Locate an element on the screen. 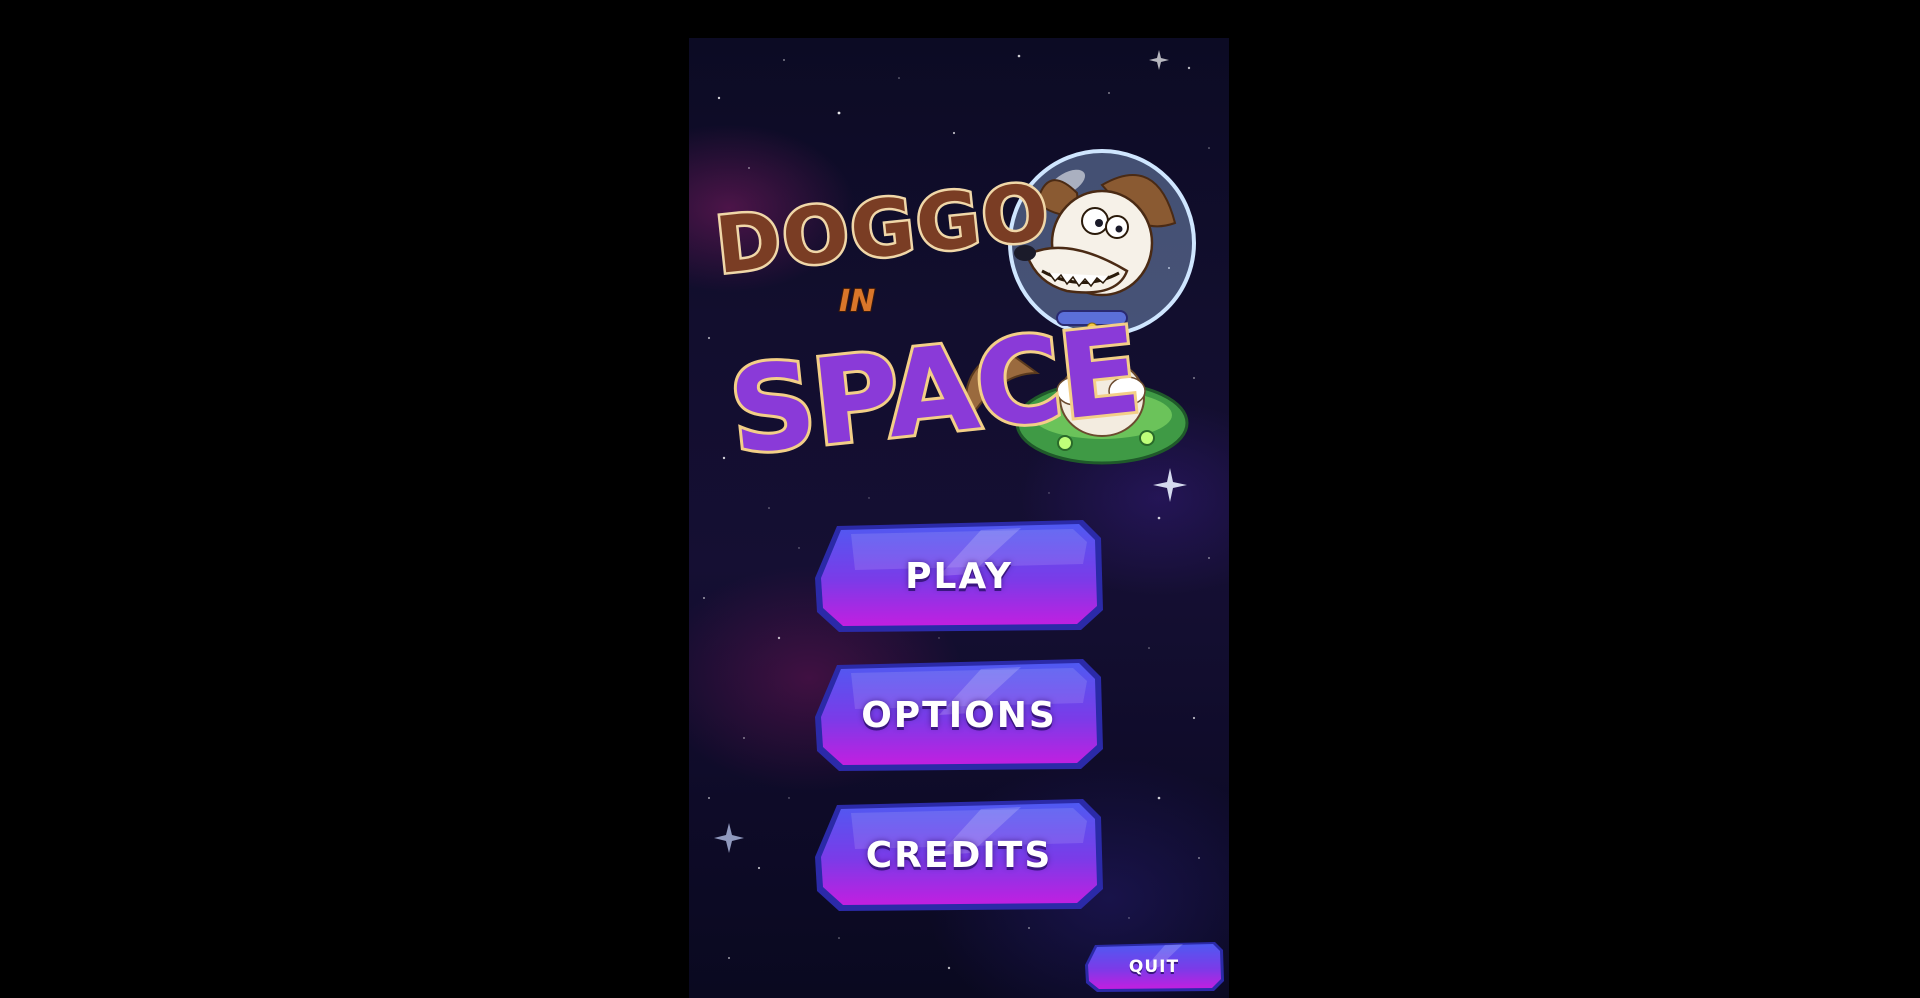  play-button: PLAY is located at coordinates (959, 576).